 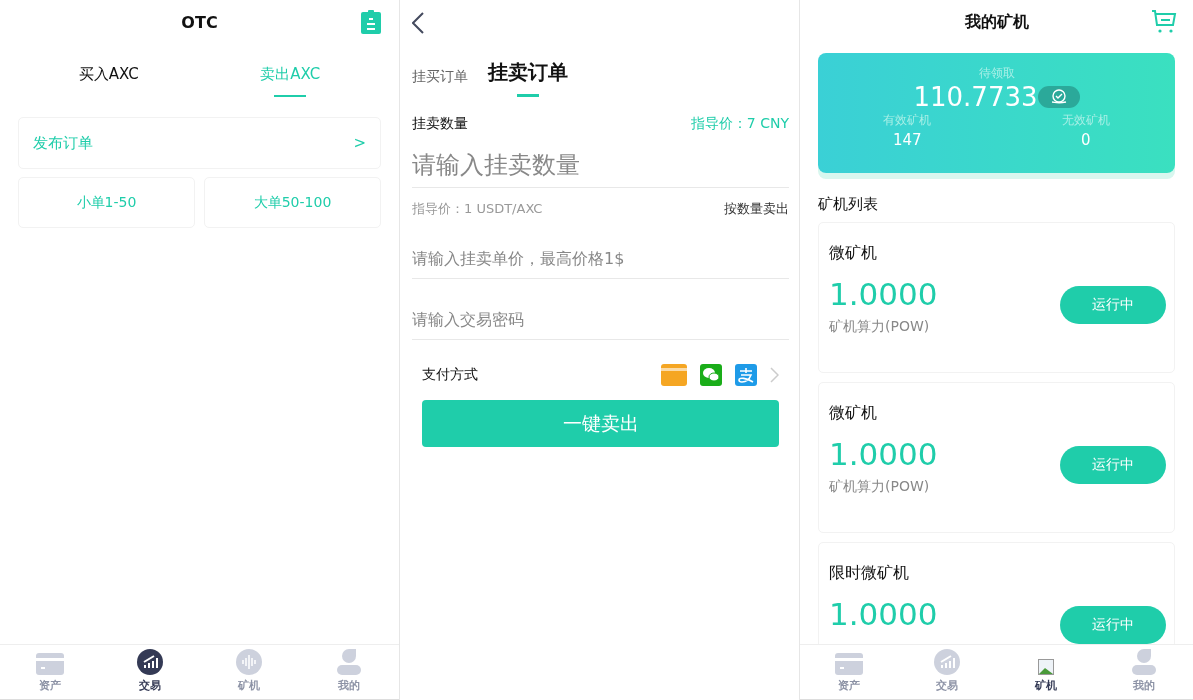 I want to click on summary-label: 待领取, so click(x=996, y=73).